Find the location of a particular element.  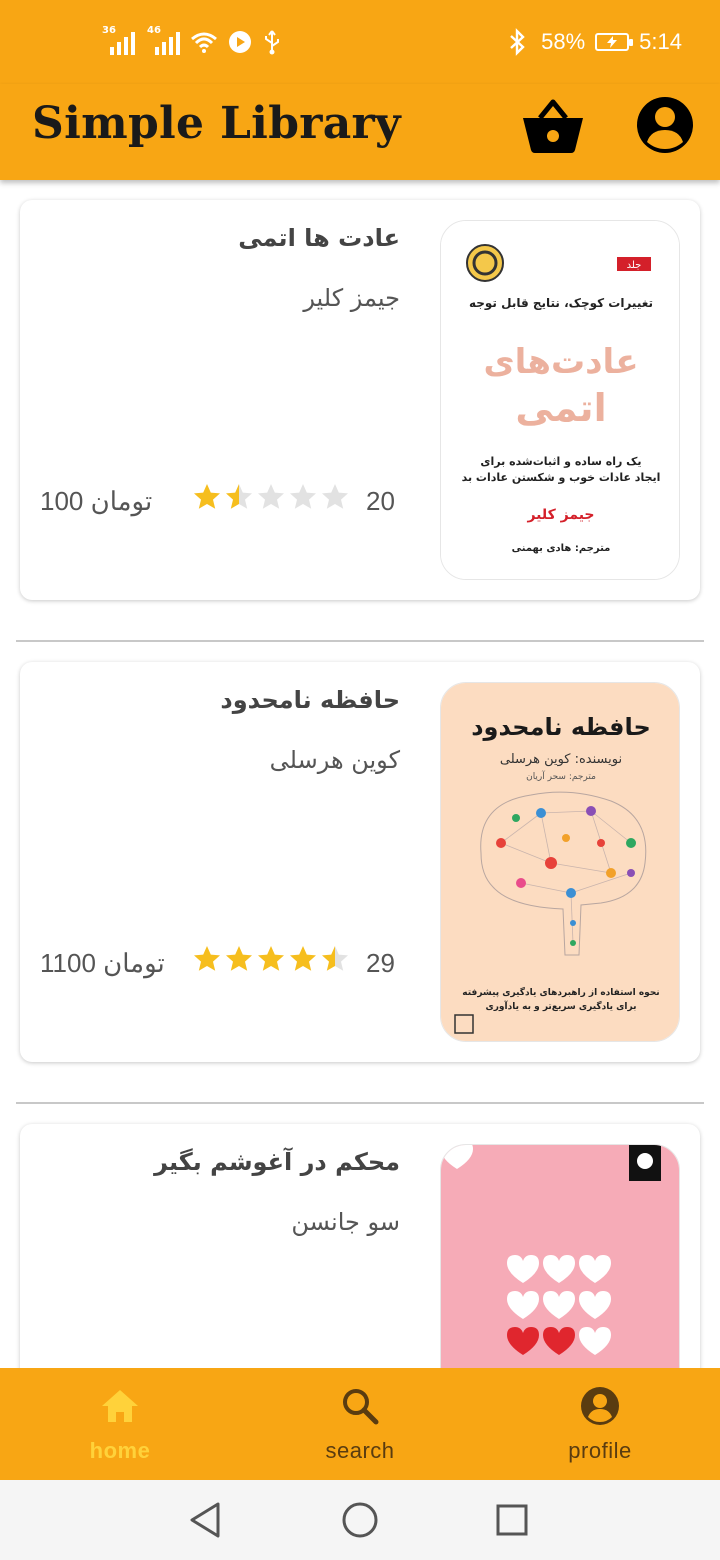

home-icon is located at coordinates (120, 1406).